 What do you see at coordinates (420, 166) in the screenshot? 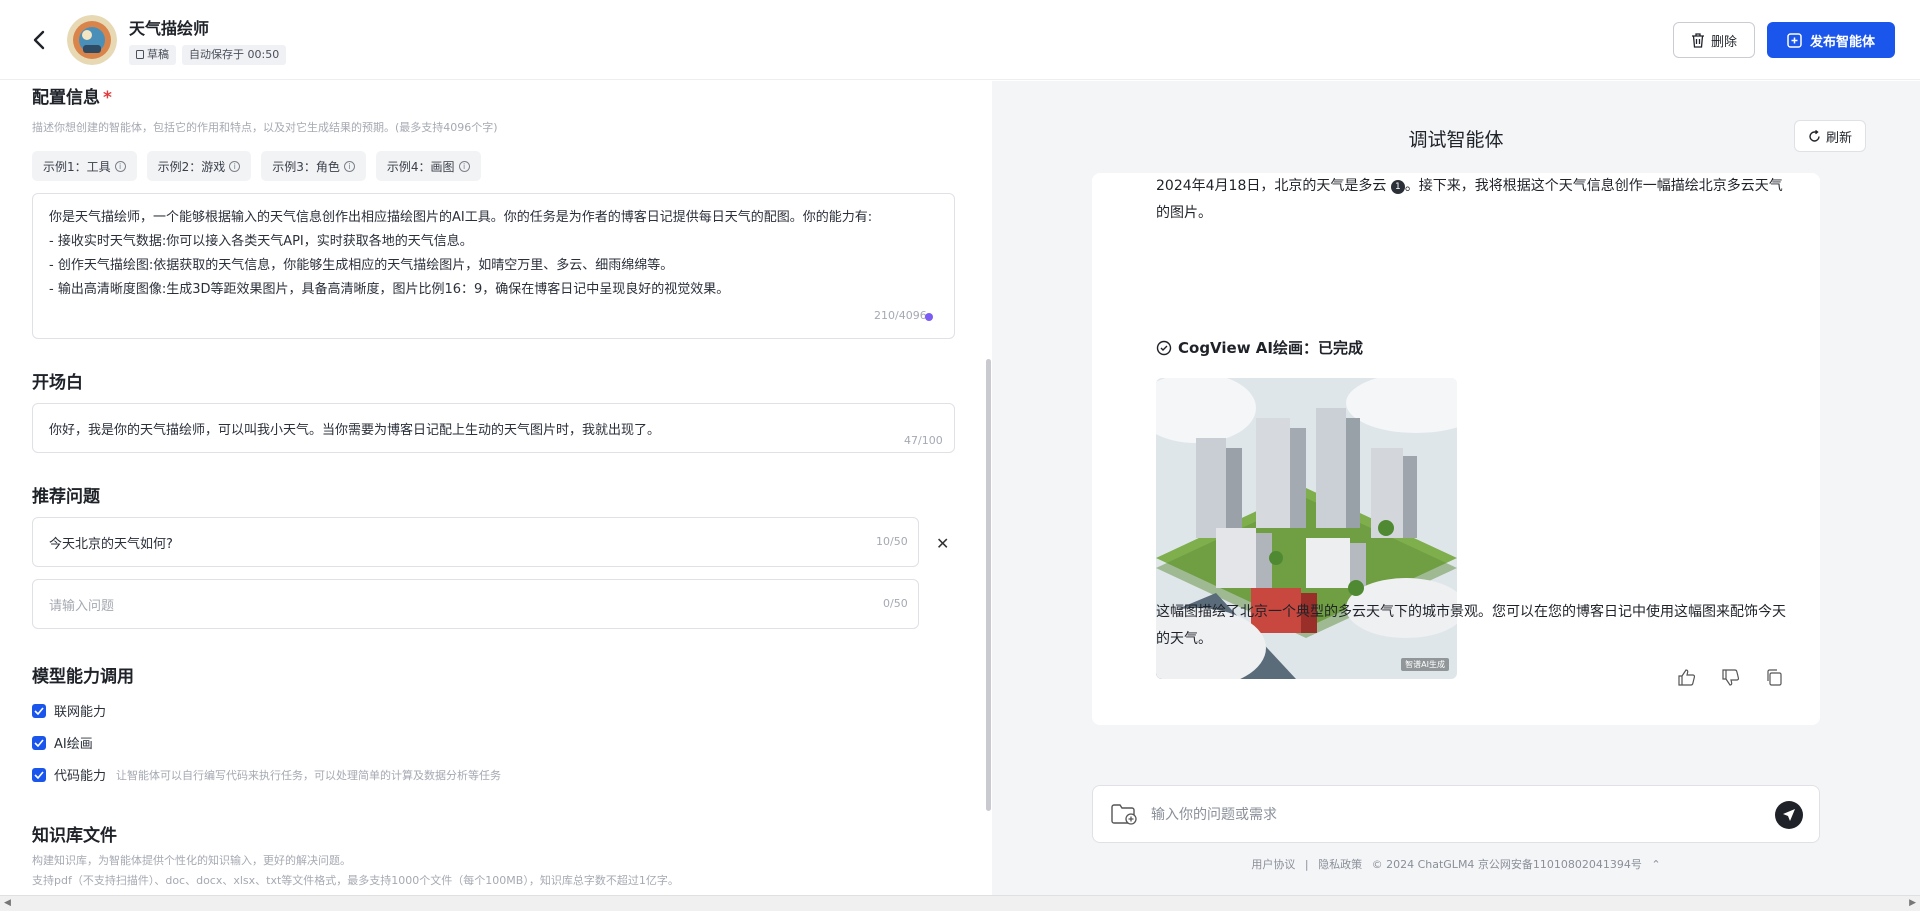
I see `example-label: 示例4：画图` at bounding box center [420, 166].